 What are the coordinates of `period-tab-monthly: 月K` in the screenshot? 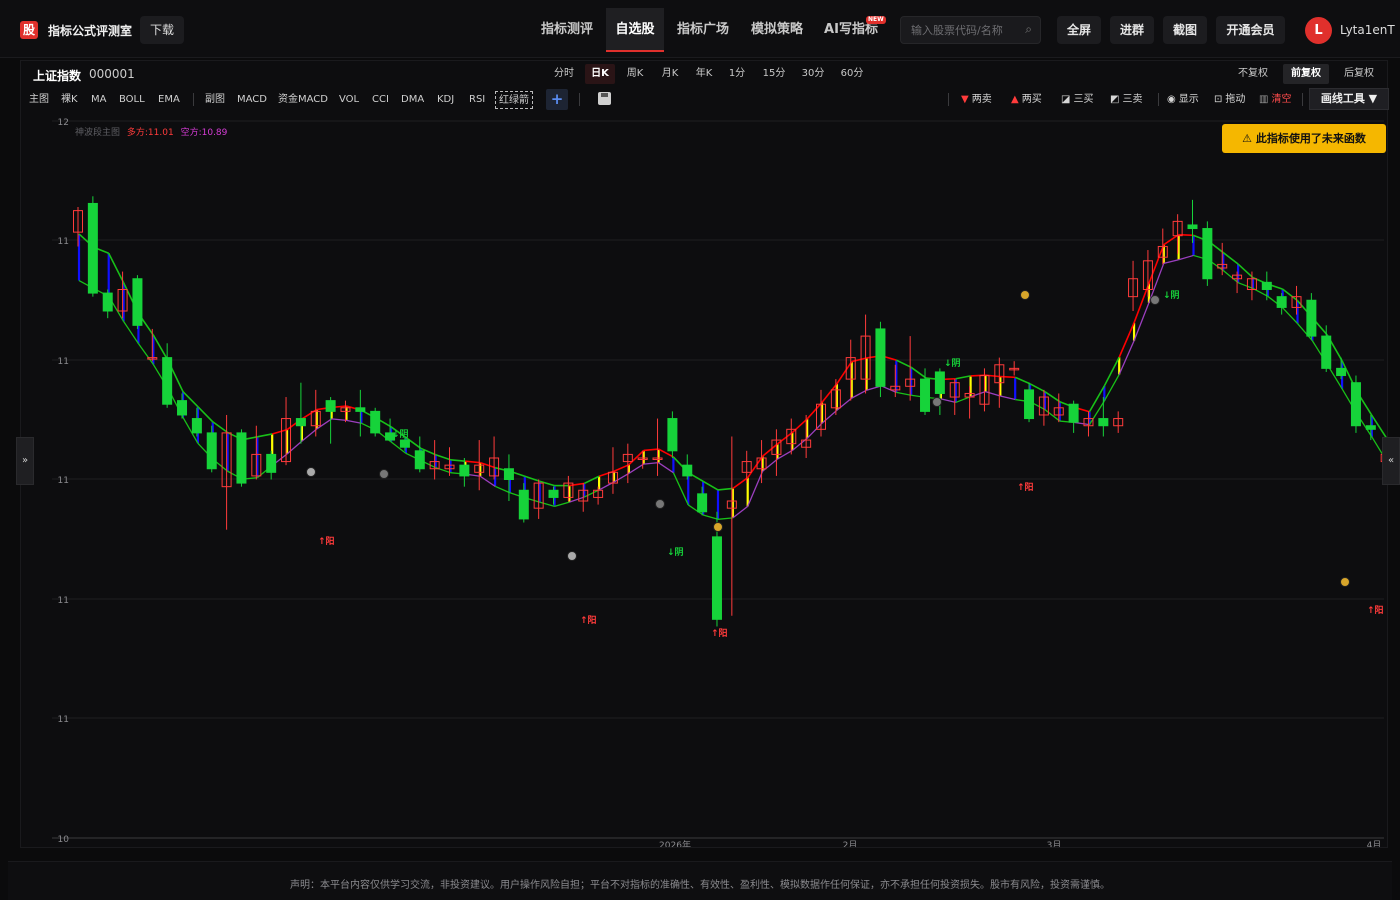 It's located at (670, 74).